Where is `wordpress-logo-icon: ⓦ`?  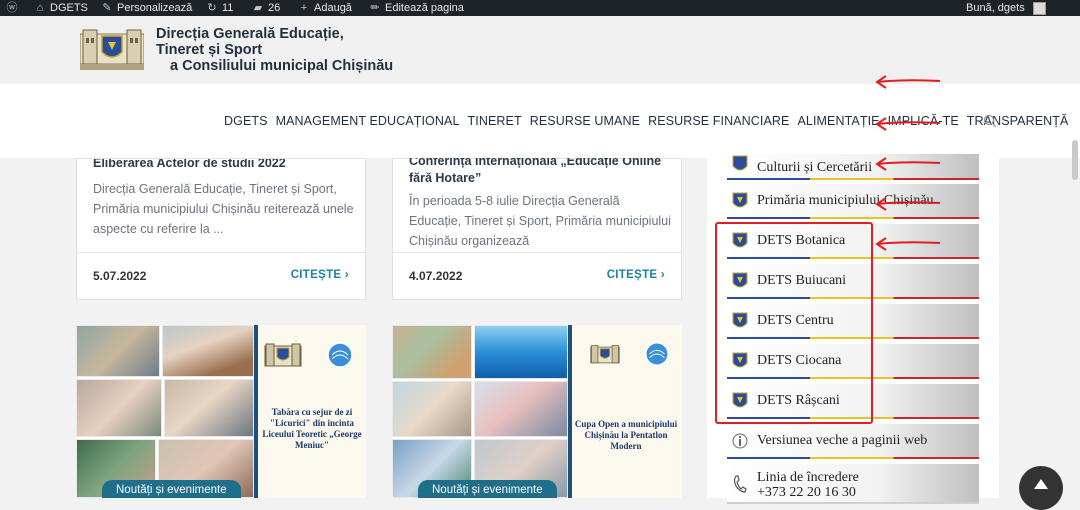 wordpress-logo-icon: ⓦ is located at coordinates (12, 8).